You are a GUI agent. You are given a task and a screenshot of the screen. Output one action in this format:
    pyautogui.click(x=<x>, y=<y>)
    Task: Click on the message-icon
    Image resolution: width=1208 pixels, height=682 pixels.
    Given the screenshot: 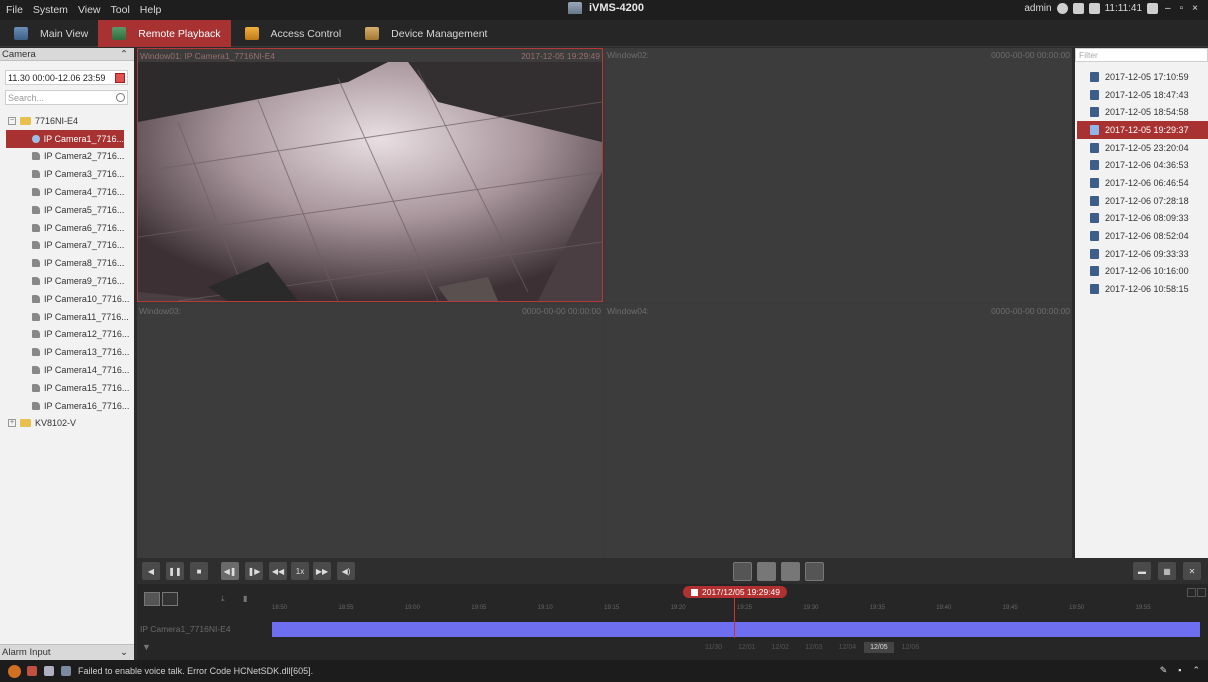 What is the action you would take?
    pyautogui.click(x=1078, y=8)
    